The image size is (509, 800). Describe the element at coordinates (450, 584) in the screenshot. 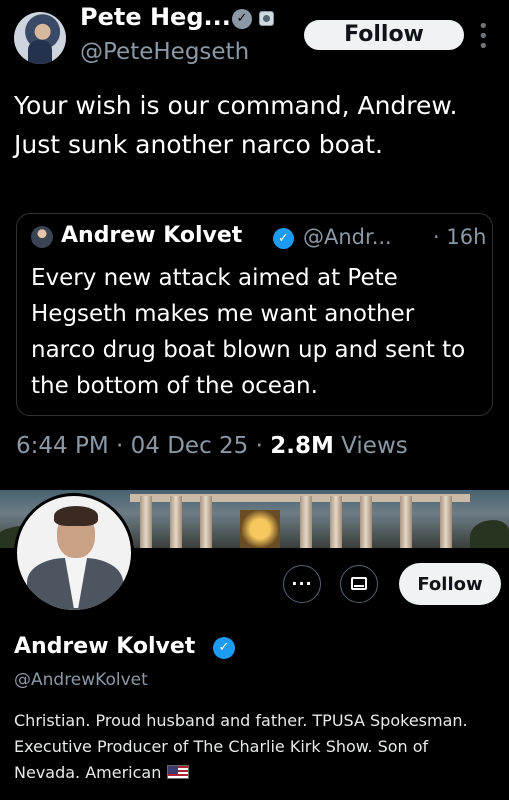

I see `profile-follow-button: Follow` at that location.